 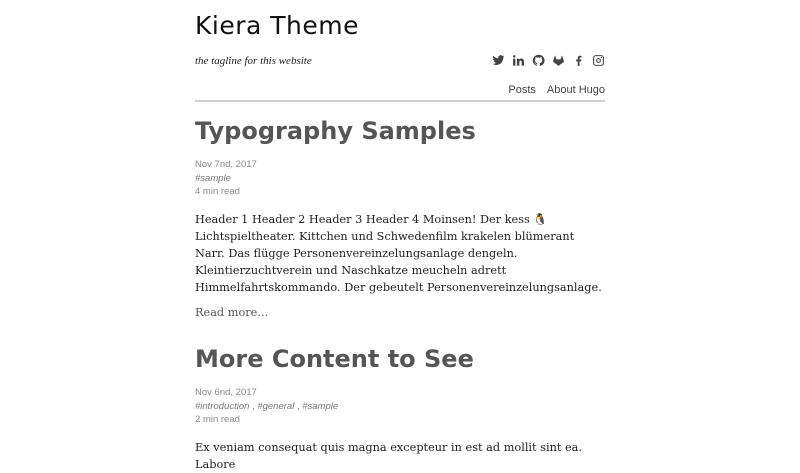 I want to click on header-divider, so click(x=400, y=101).